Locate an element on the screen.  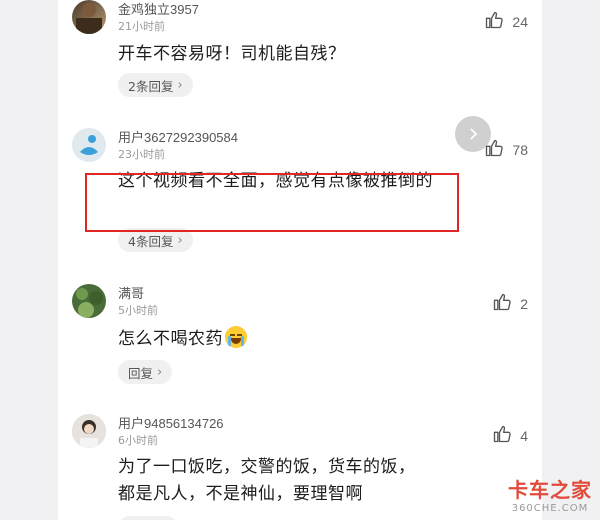
timestamp: 21小时前 is located at coordinates (141, 26).